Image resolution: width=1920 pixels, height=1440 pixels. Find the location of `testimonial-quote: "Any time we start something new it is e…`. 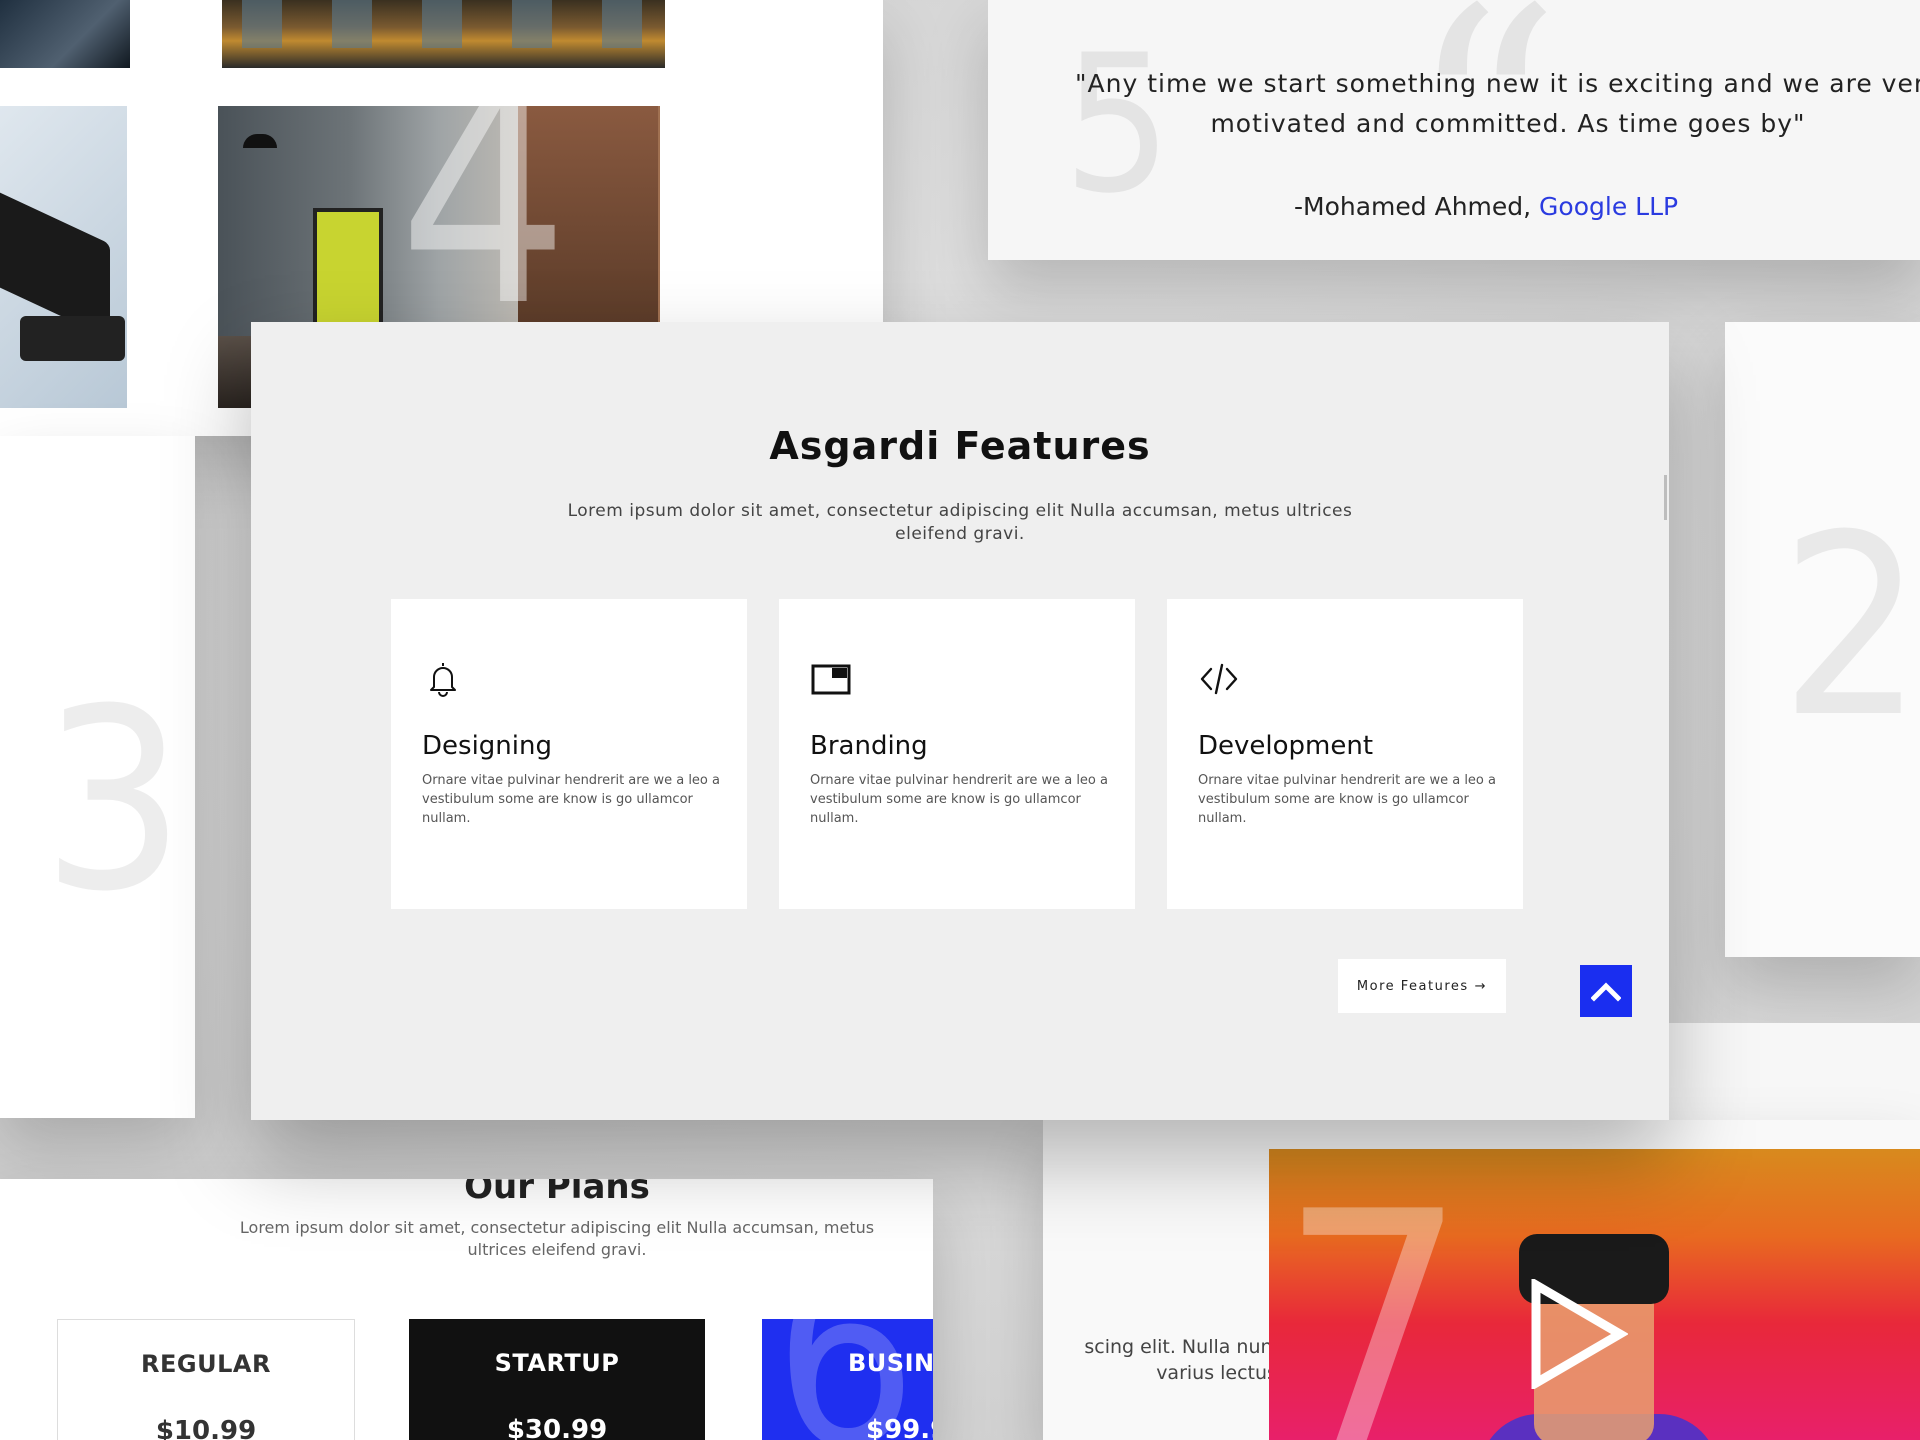

testimonial-quote: "Any time we start something new it is e… is located at coordinates (1497, 103).